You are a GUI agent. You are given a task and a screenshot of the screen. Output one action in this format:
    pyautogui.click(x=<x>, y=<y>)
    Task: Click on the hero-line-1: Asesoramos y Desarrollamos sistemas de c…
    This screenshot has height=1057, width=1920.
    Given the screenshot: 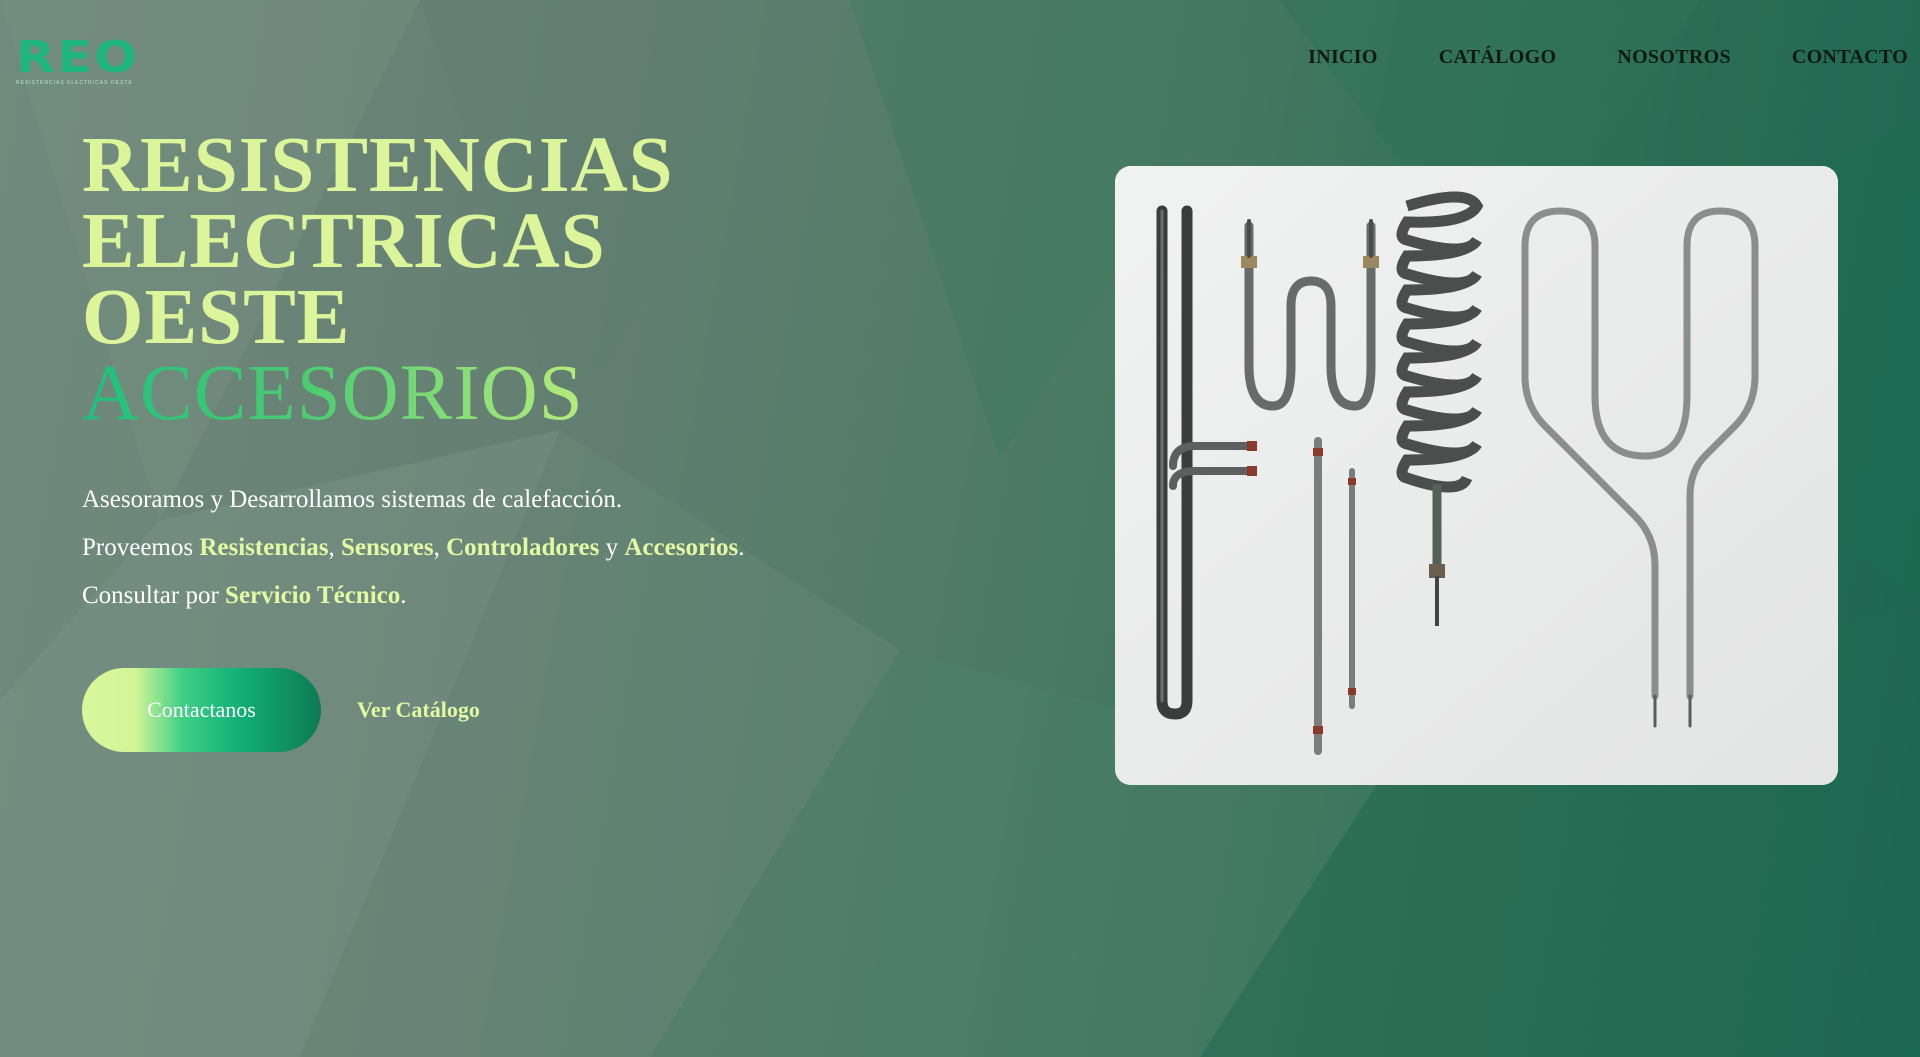 What is the action you would take?
    pyautogui.click(x=352, y=499)
    